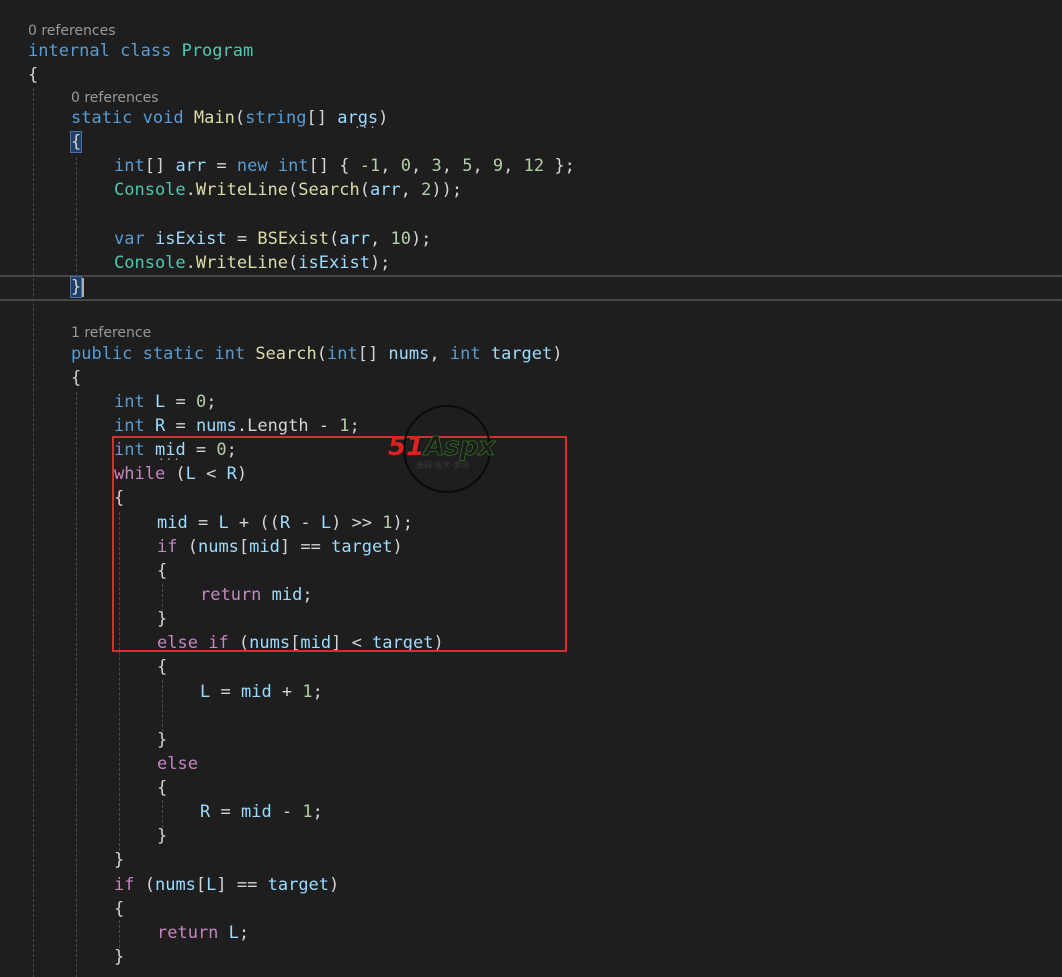 This screenshot has width=1062, height=977. What do you see at coordinates (115, 98) in the screenshot?
I see `codelens-main-references: 0 references` at bounding box center [115, 98].